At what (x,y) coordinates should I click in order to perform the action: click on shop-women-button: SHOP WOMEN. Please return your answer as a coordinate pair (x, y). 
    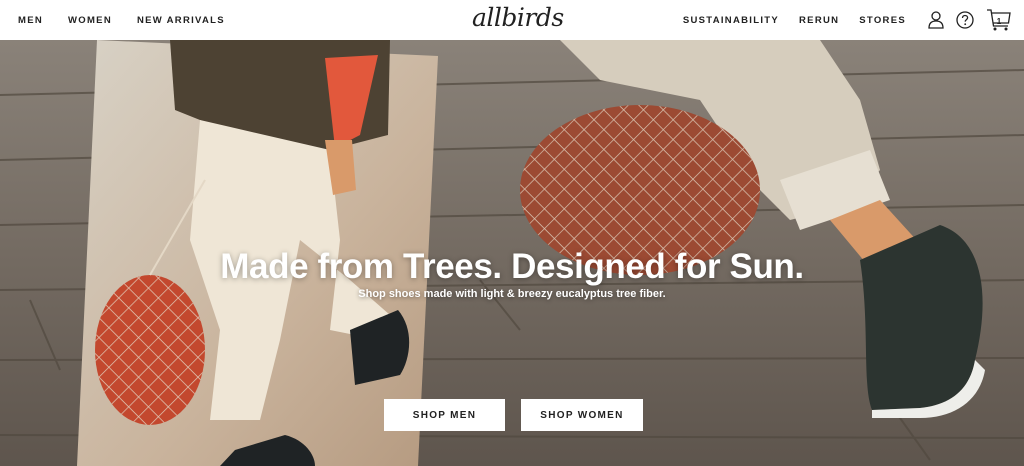
    Looking at the image, I should click on (582, 415).